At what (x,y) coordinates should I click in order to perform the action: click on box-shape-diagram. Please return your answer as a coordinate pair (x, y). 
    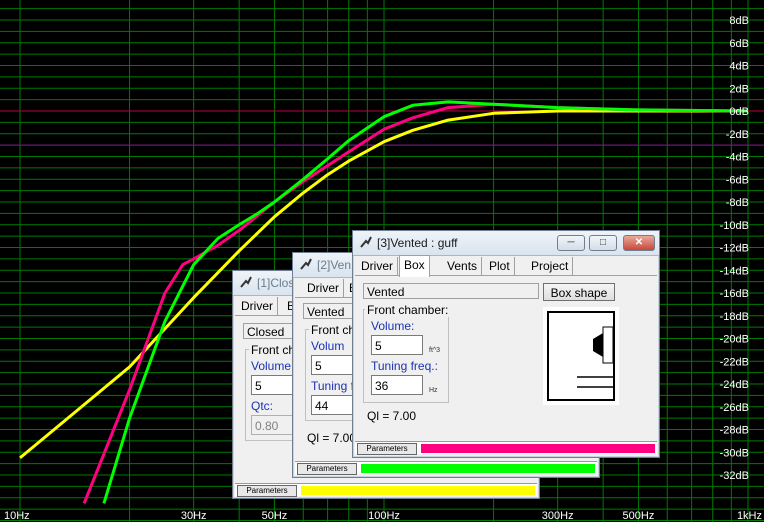
    Looking at the image, I should click on (581, 356).